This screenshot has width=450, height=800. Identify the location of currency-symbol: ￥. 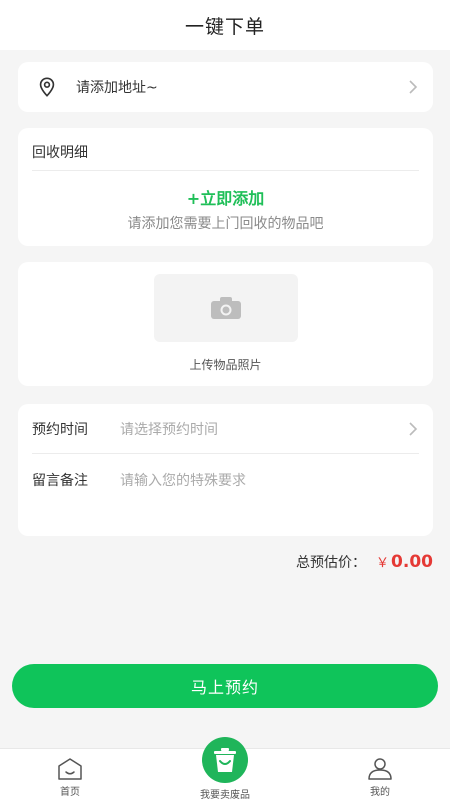
(383, 563).